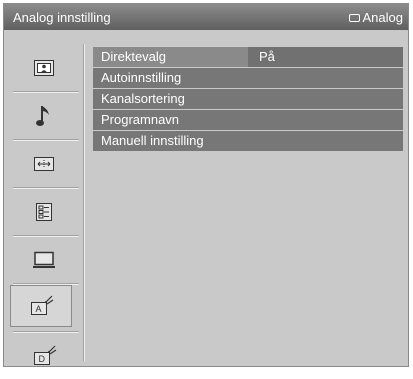 Image resolution: width=413 pixels, height=379 pixels. What do you see at coordinates (170, 57) in the screenshot?
I see `menu-item-label: Direktevalg` at bounding box center [170, 57].